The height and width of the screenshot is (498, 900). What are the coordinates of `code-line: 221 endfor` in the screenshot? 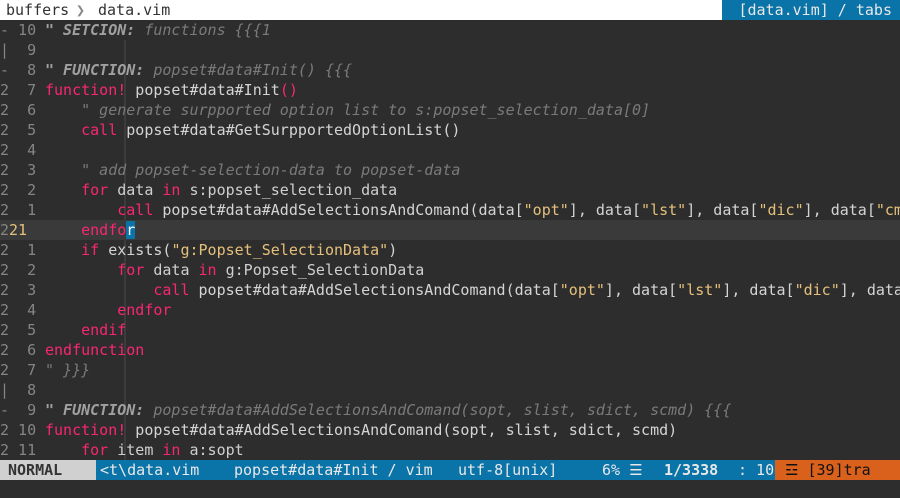 It's located at (450, 230).